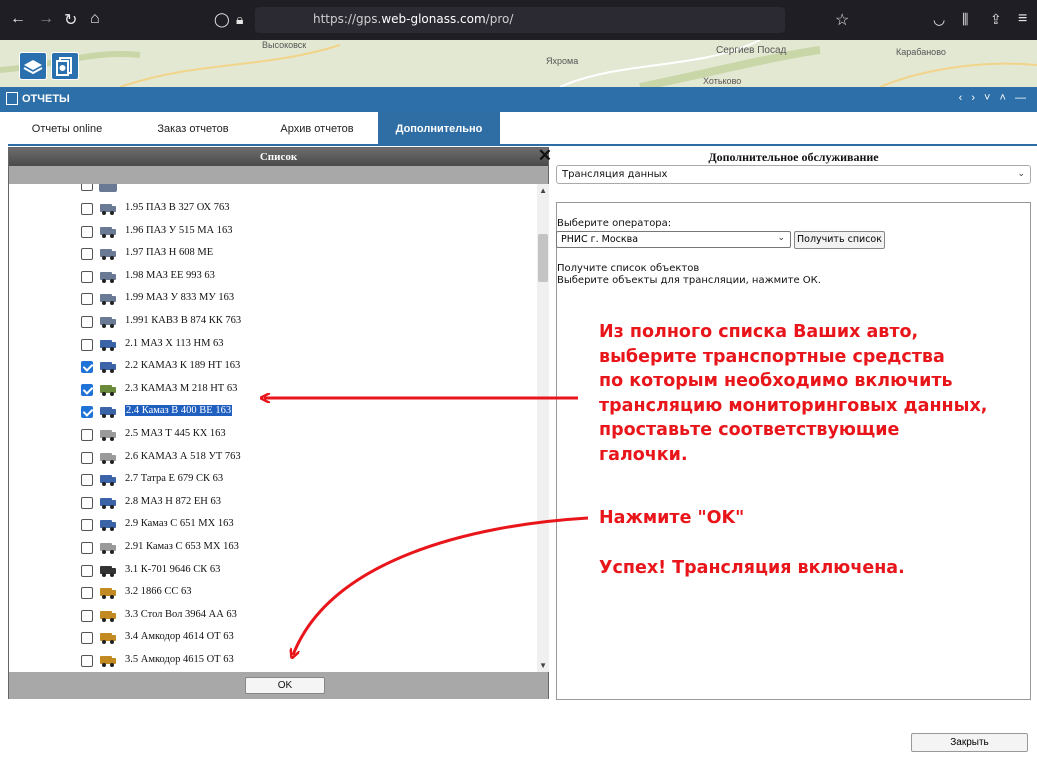 The height and width of the screenshot is (767, 1037). What do you see at coordinates (67, 129) in the screenshot?
I see `tab-reports-online: Отчеты online` at bounding box center [67, 129].